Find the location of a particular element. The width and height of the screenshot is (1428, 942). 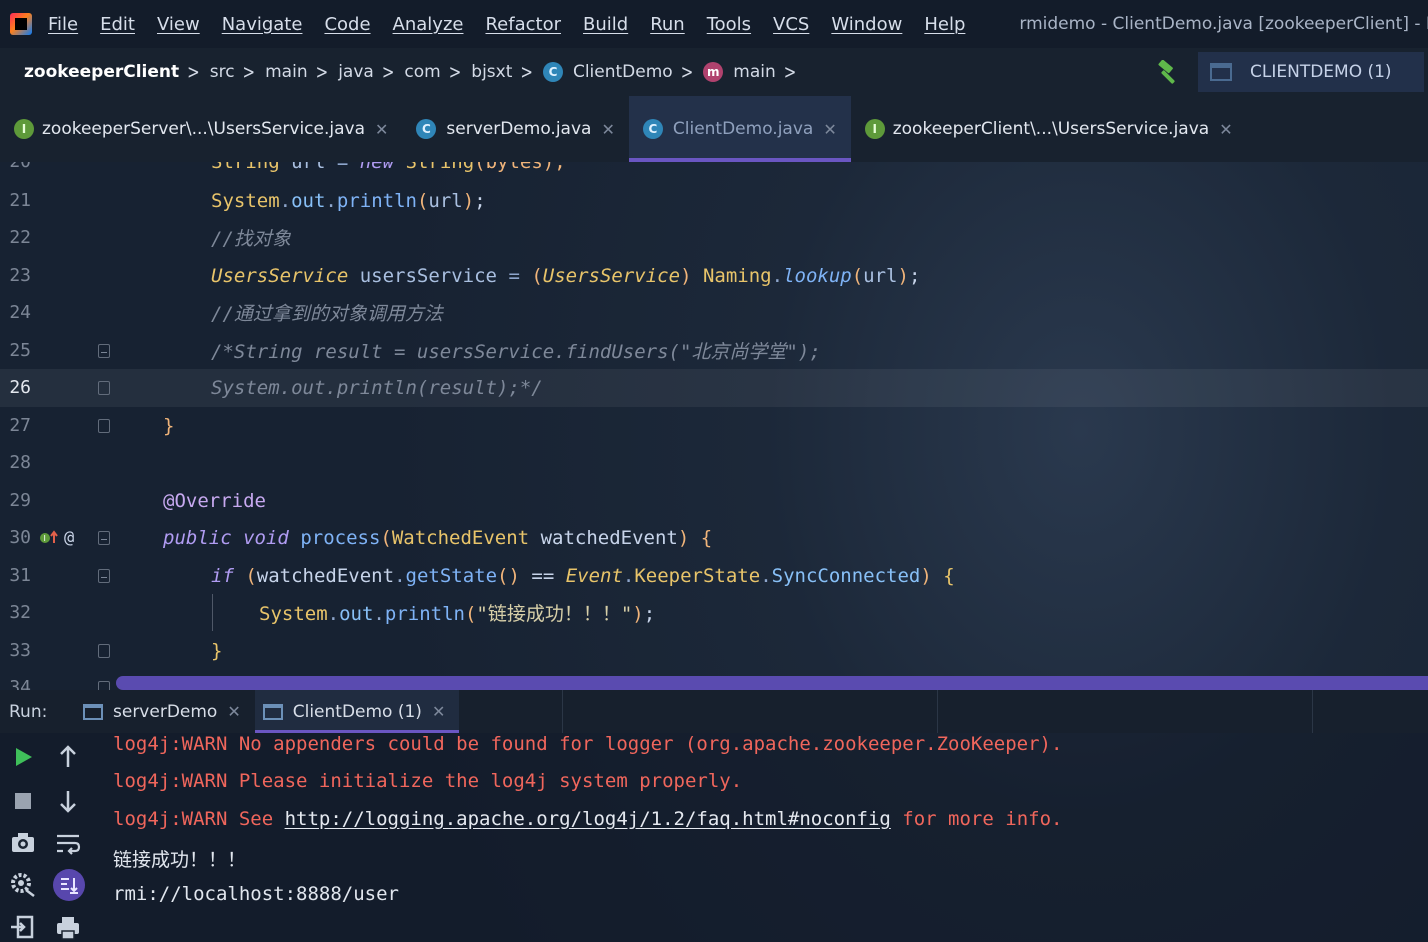

code-line-27: 27 } is located at coordinates (714, 426).